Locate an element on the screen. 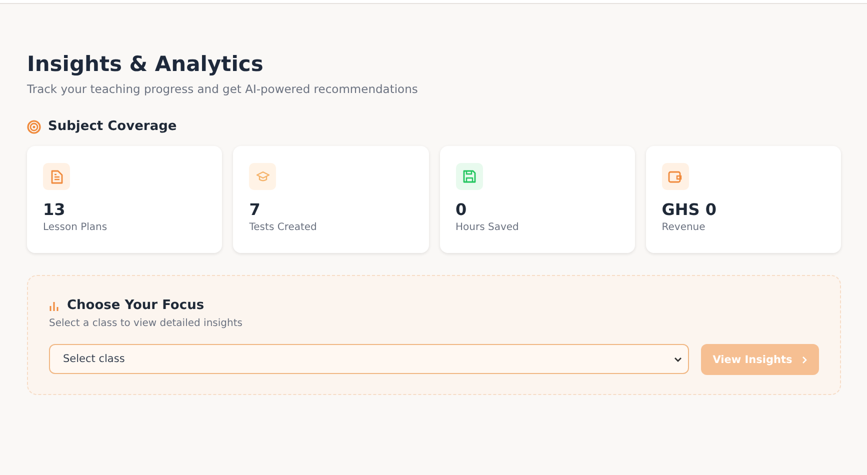 This screenshot has height=475, width=867. document-icon is located at coordinates (56, 177).